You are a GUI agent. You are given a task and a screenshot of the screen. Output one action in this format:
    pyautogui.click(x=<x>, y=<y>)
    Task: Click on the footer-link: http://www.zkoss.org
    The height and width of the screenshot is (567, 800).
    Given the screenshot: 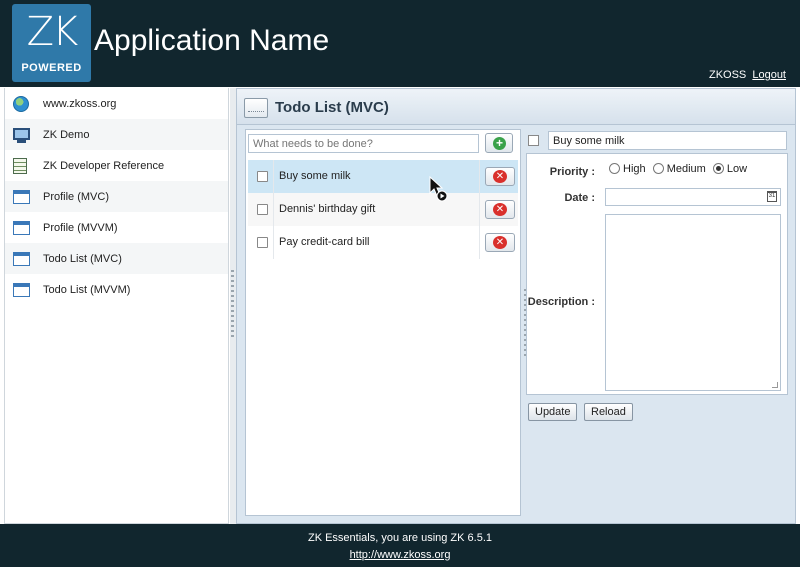 What is the action you would take?
    pyautogui.click(x=400, y=555)
    